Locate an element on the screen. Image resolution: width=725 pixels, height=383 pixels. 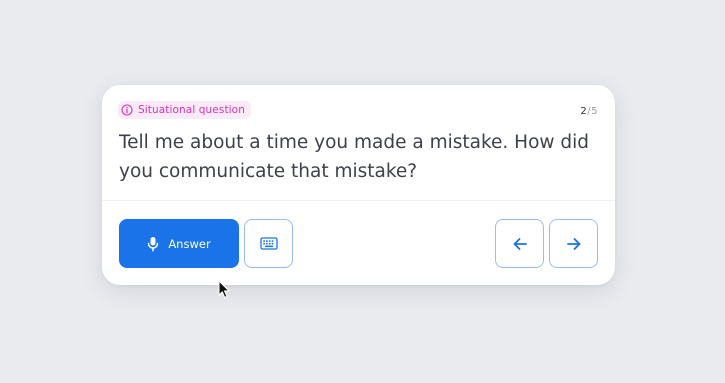
mouse-cursor-icon is located at coordinates (224, 291).